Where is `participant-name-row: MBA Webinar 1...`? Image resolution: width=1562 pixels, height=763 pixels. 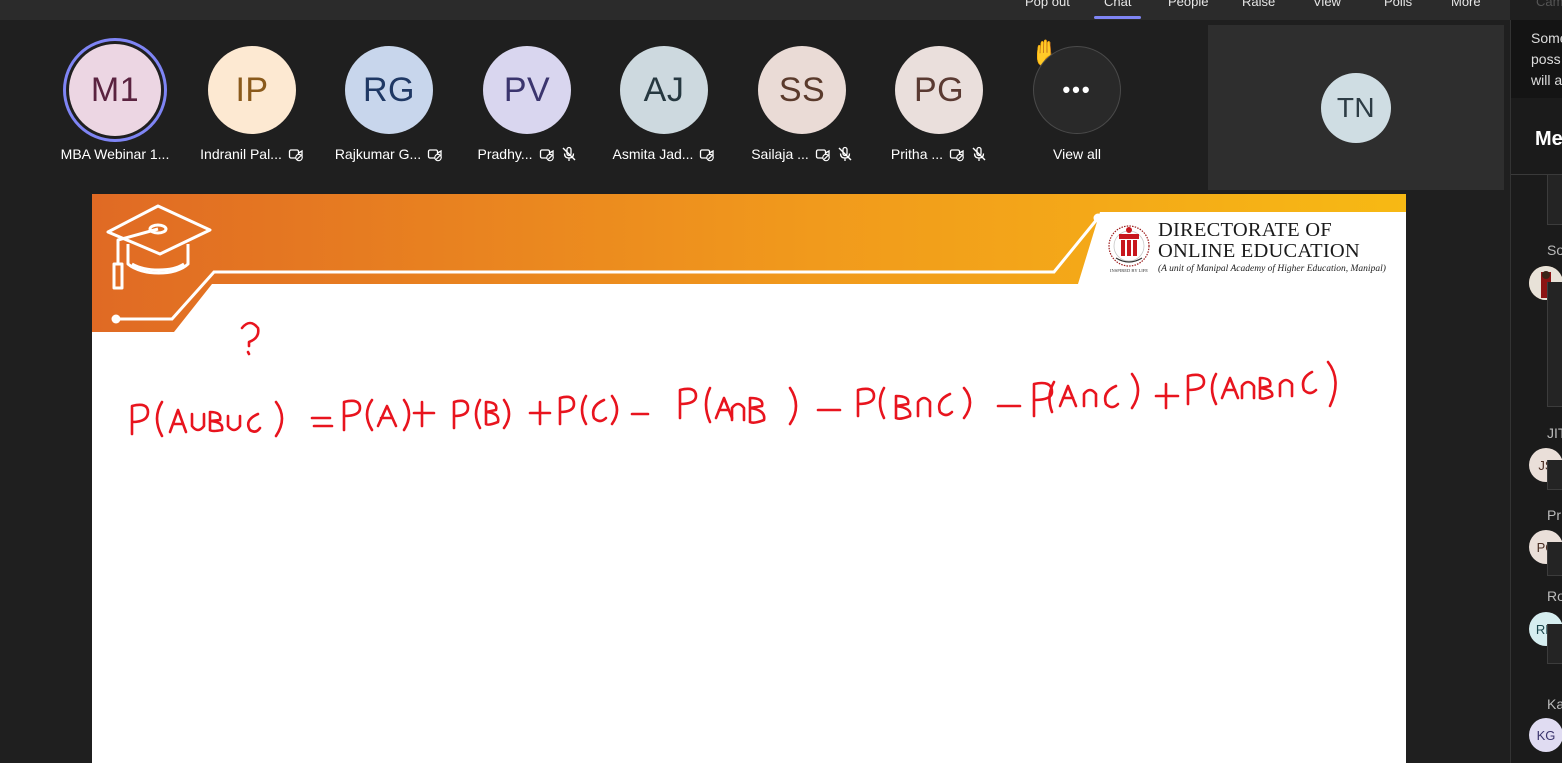
participant-name-row: MBA Webinar 1... is located at coordinates (115, 154).